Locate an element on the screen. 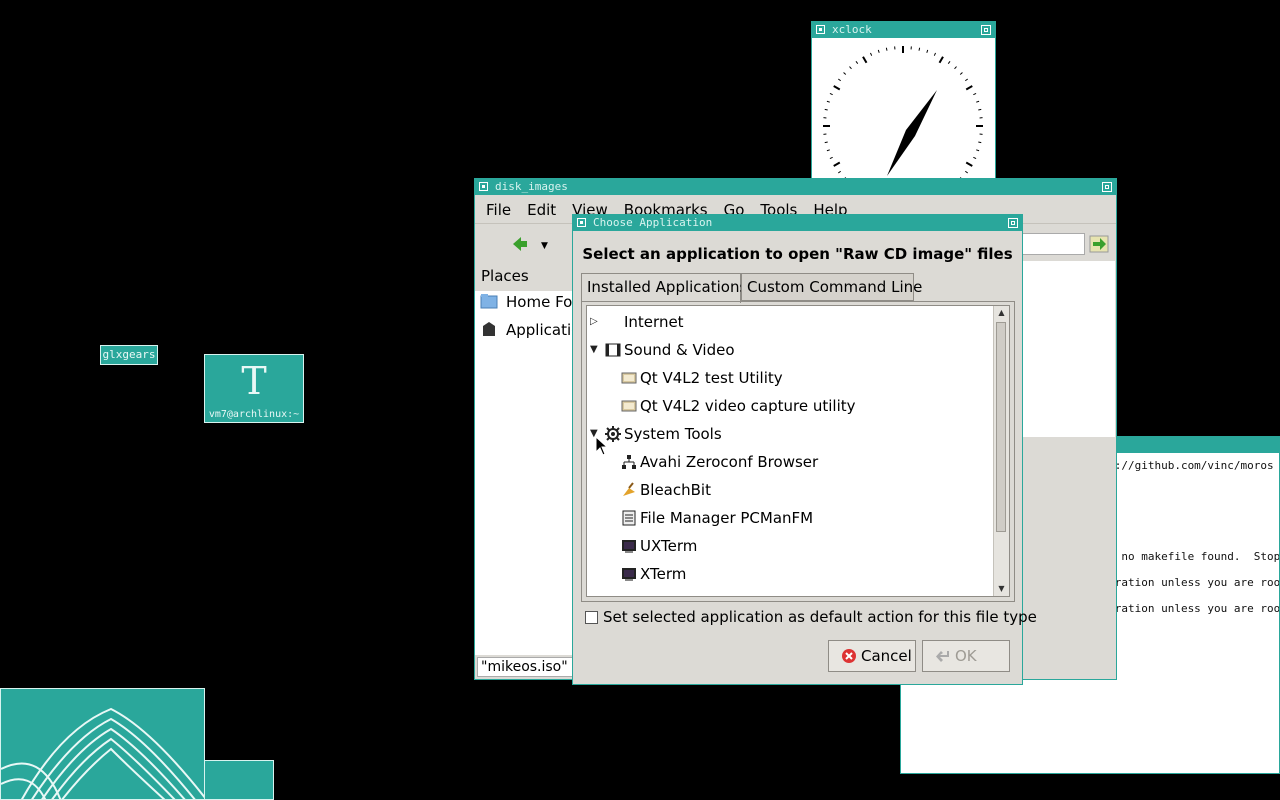 The width and height of the screenshot is (1280, 800). tree-app-row: File Manager PCManFM is located at coordinates (791, 518).